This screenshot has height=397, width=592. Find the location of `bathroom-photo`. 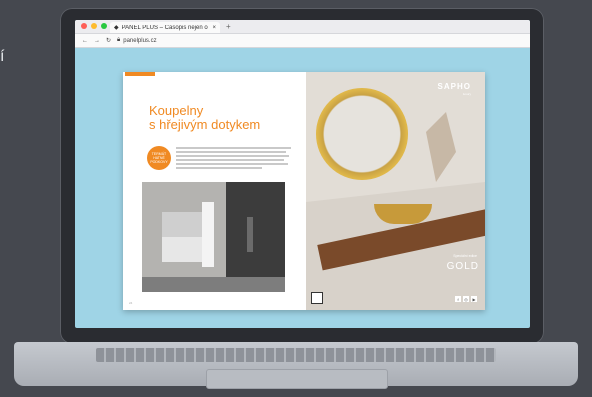

bathroom-photo is located at coordinates (213, 237).